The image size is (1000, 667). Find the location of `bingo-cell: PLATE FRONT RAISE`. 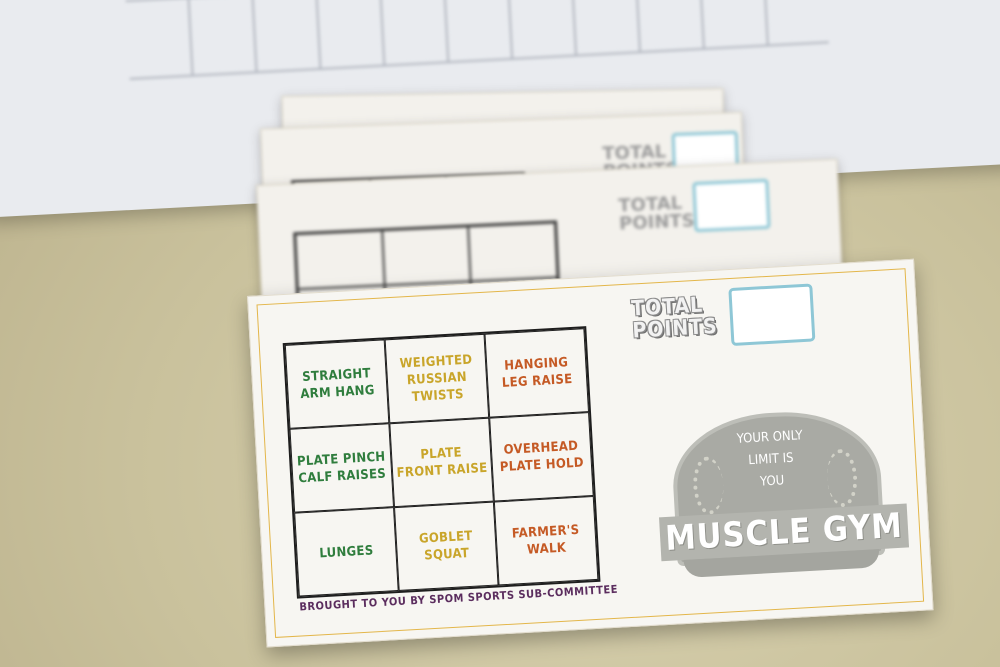

bingo-cell: PLATE FRONT RAISE is located at coordinates (441, 462).